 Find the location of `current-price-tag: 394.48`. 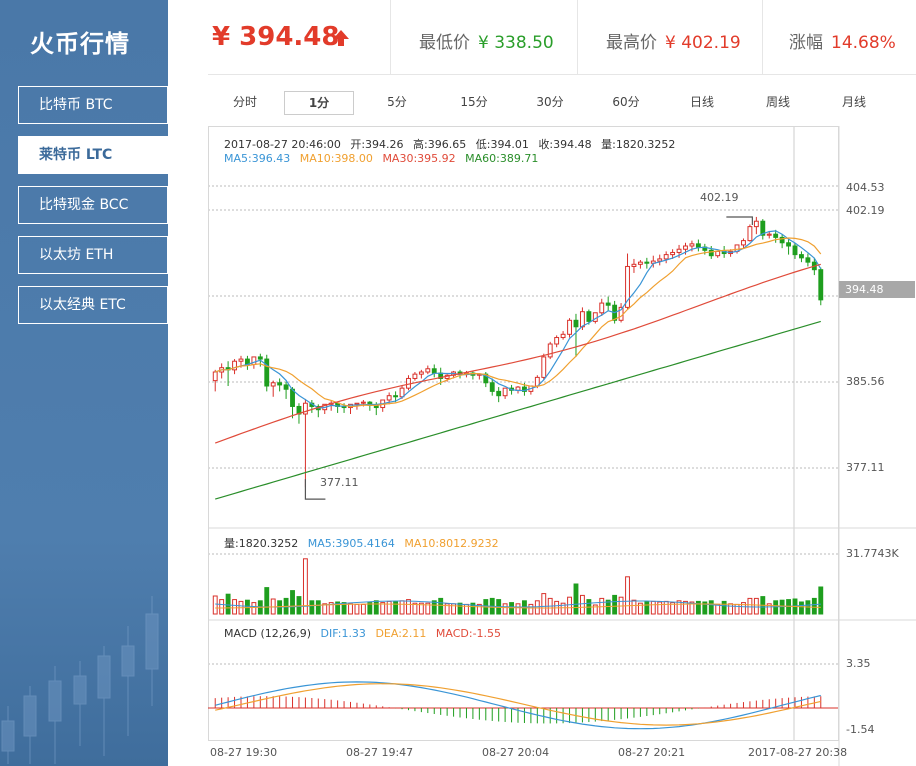

current-price-tag: 394.48 is located at coordinates (877, 289).